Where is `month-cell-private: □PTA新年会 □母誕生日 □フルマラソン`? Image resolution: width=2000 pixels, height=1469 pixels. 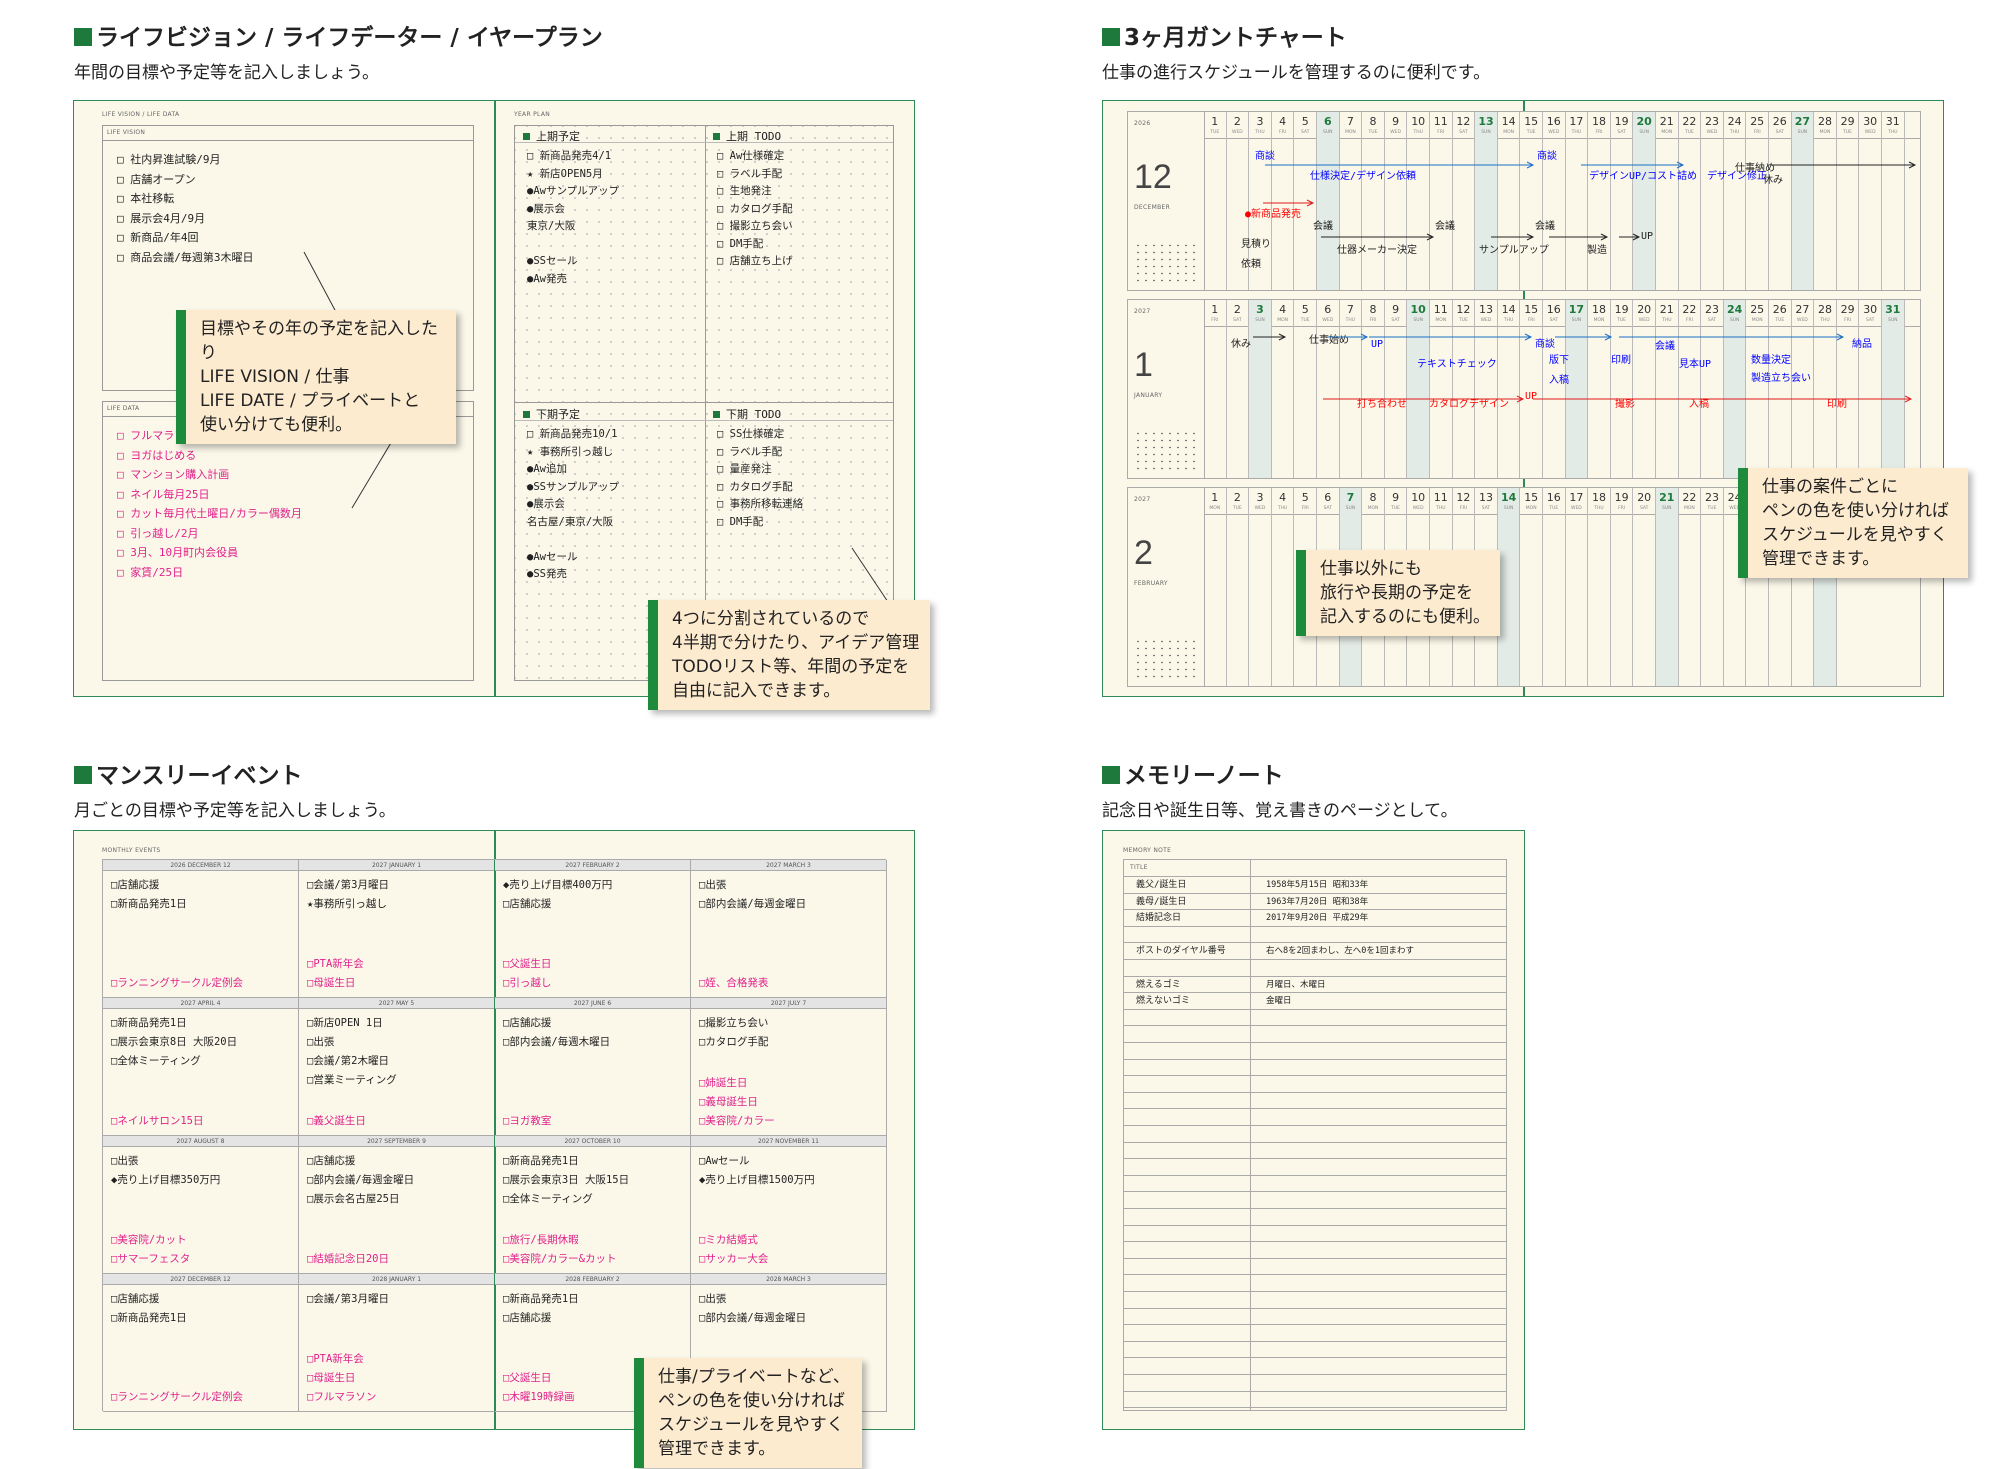 month-cell-private: □PTA新年会 □母誕生日 □フルマラソン is located at coordinates (341, 1378).